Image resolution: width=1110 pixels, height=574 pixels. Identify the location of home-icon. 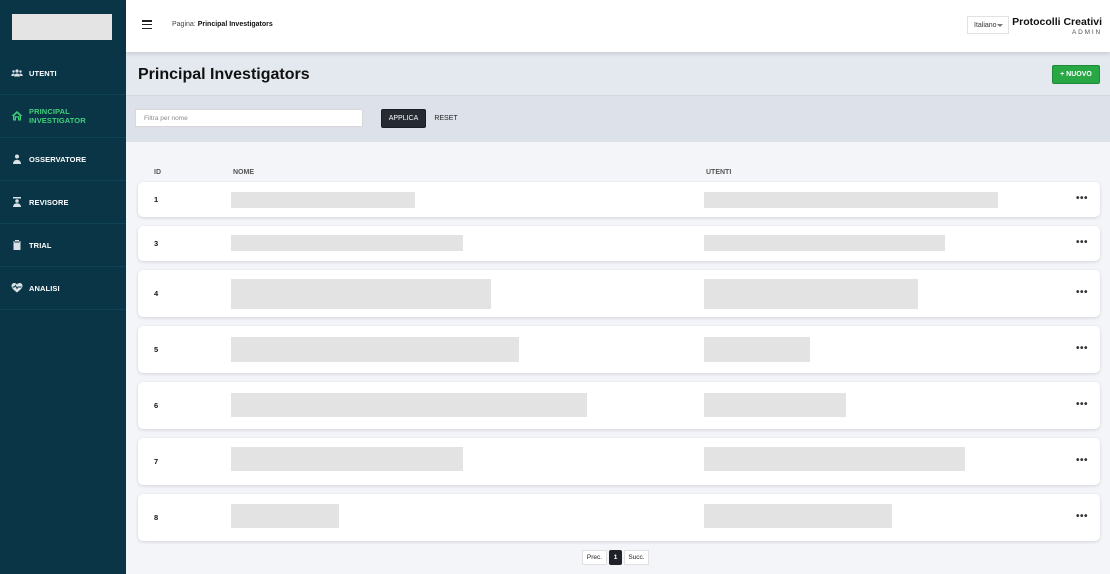
(17, 116).